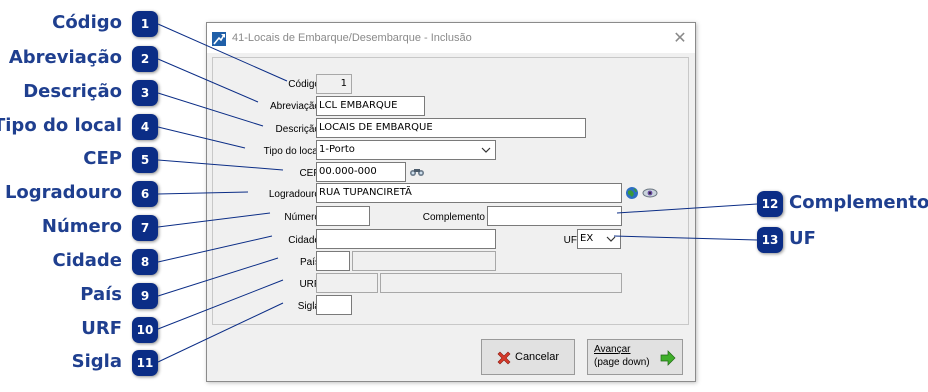 This screenshot has height=392, width=928. Describe the element at coordinates (145, 127) in the screenshot. I see `callout-badge-4: 4` at that location.